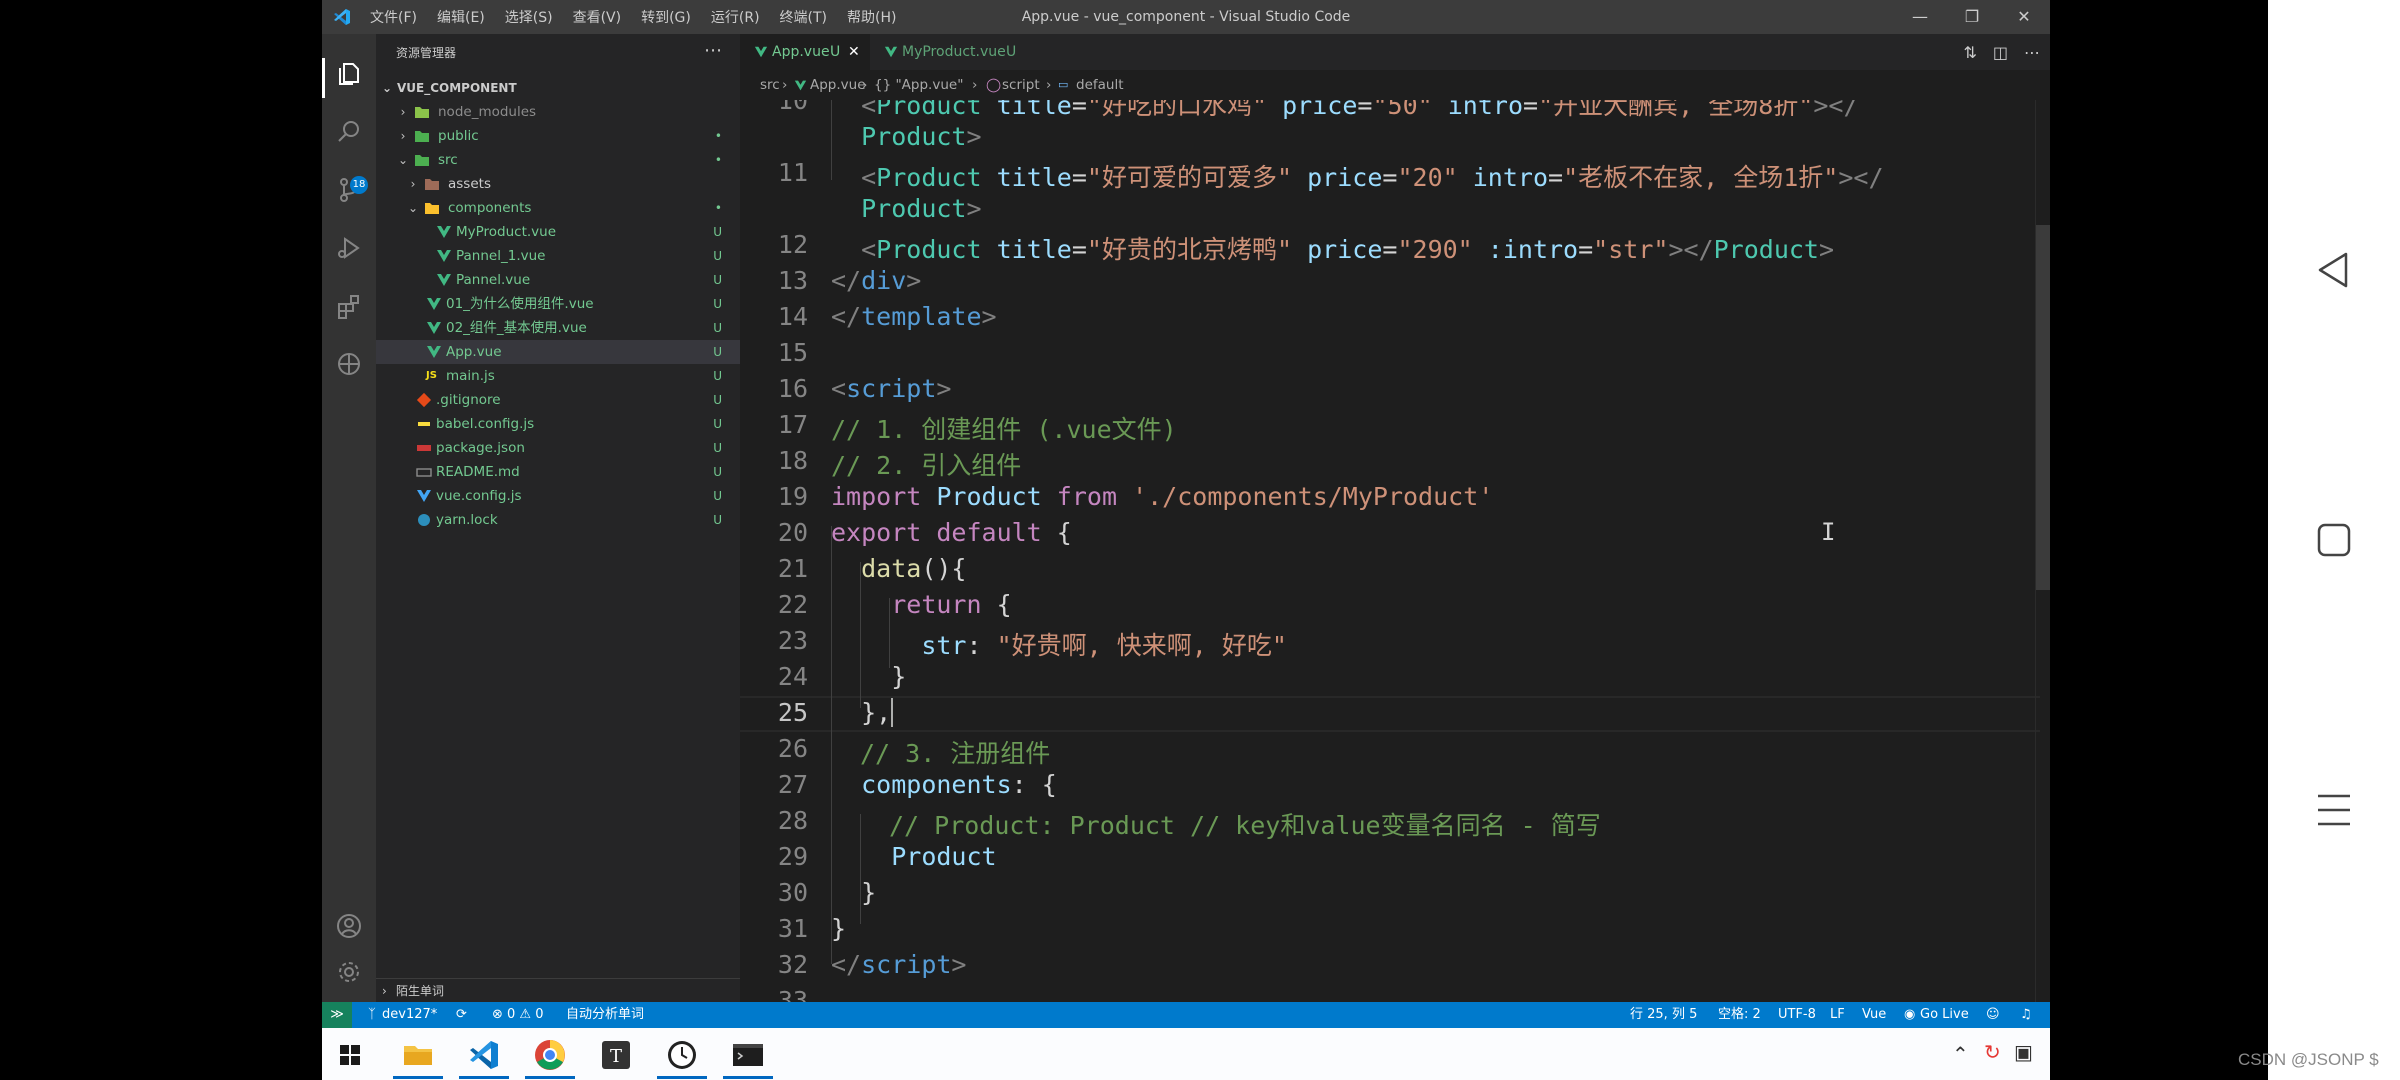  Describe the element at coordinates (558, 496) in the screenshot. I see `tree-item-vue-config: vue.config.js U` at that location.